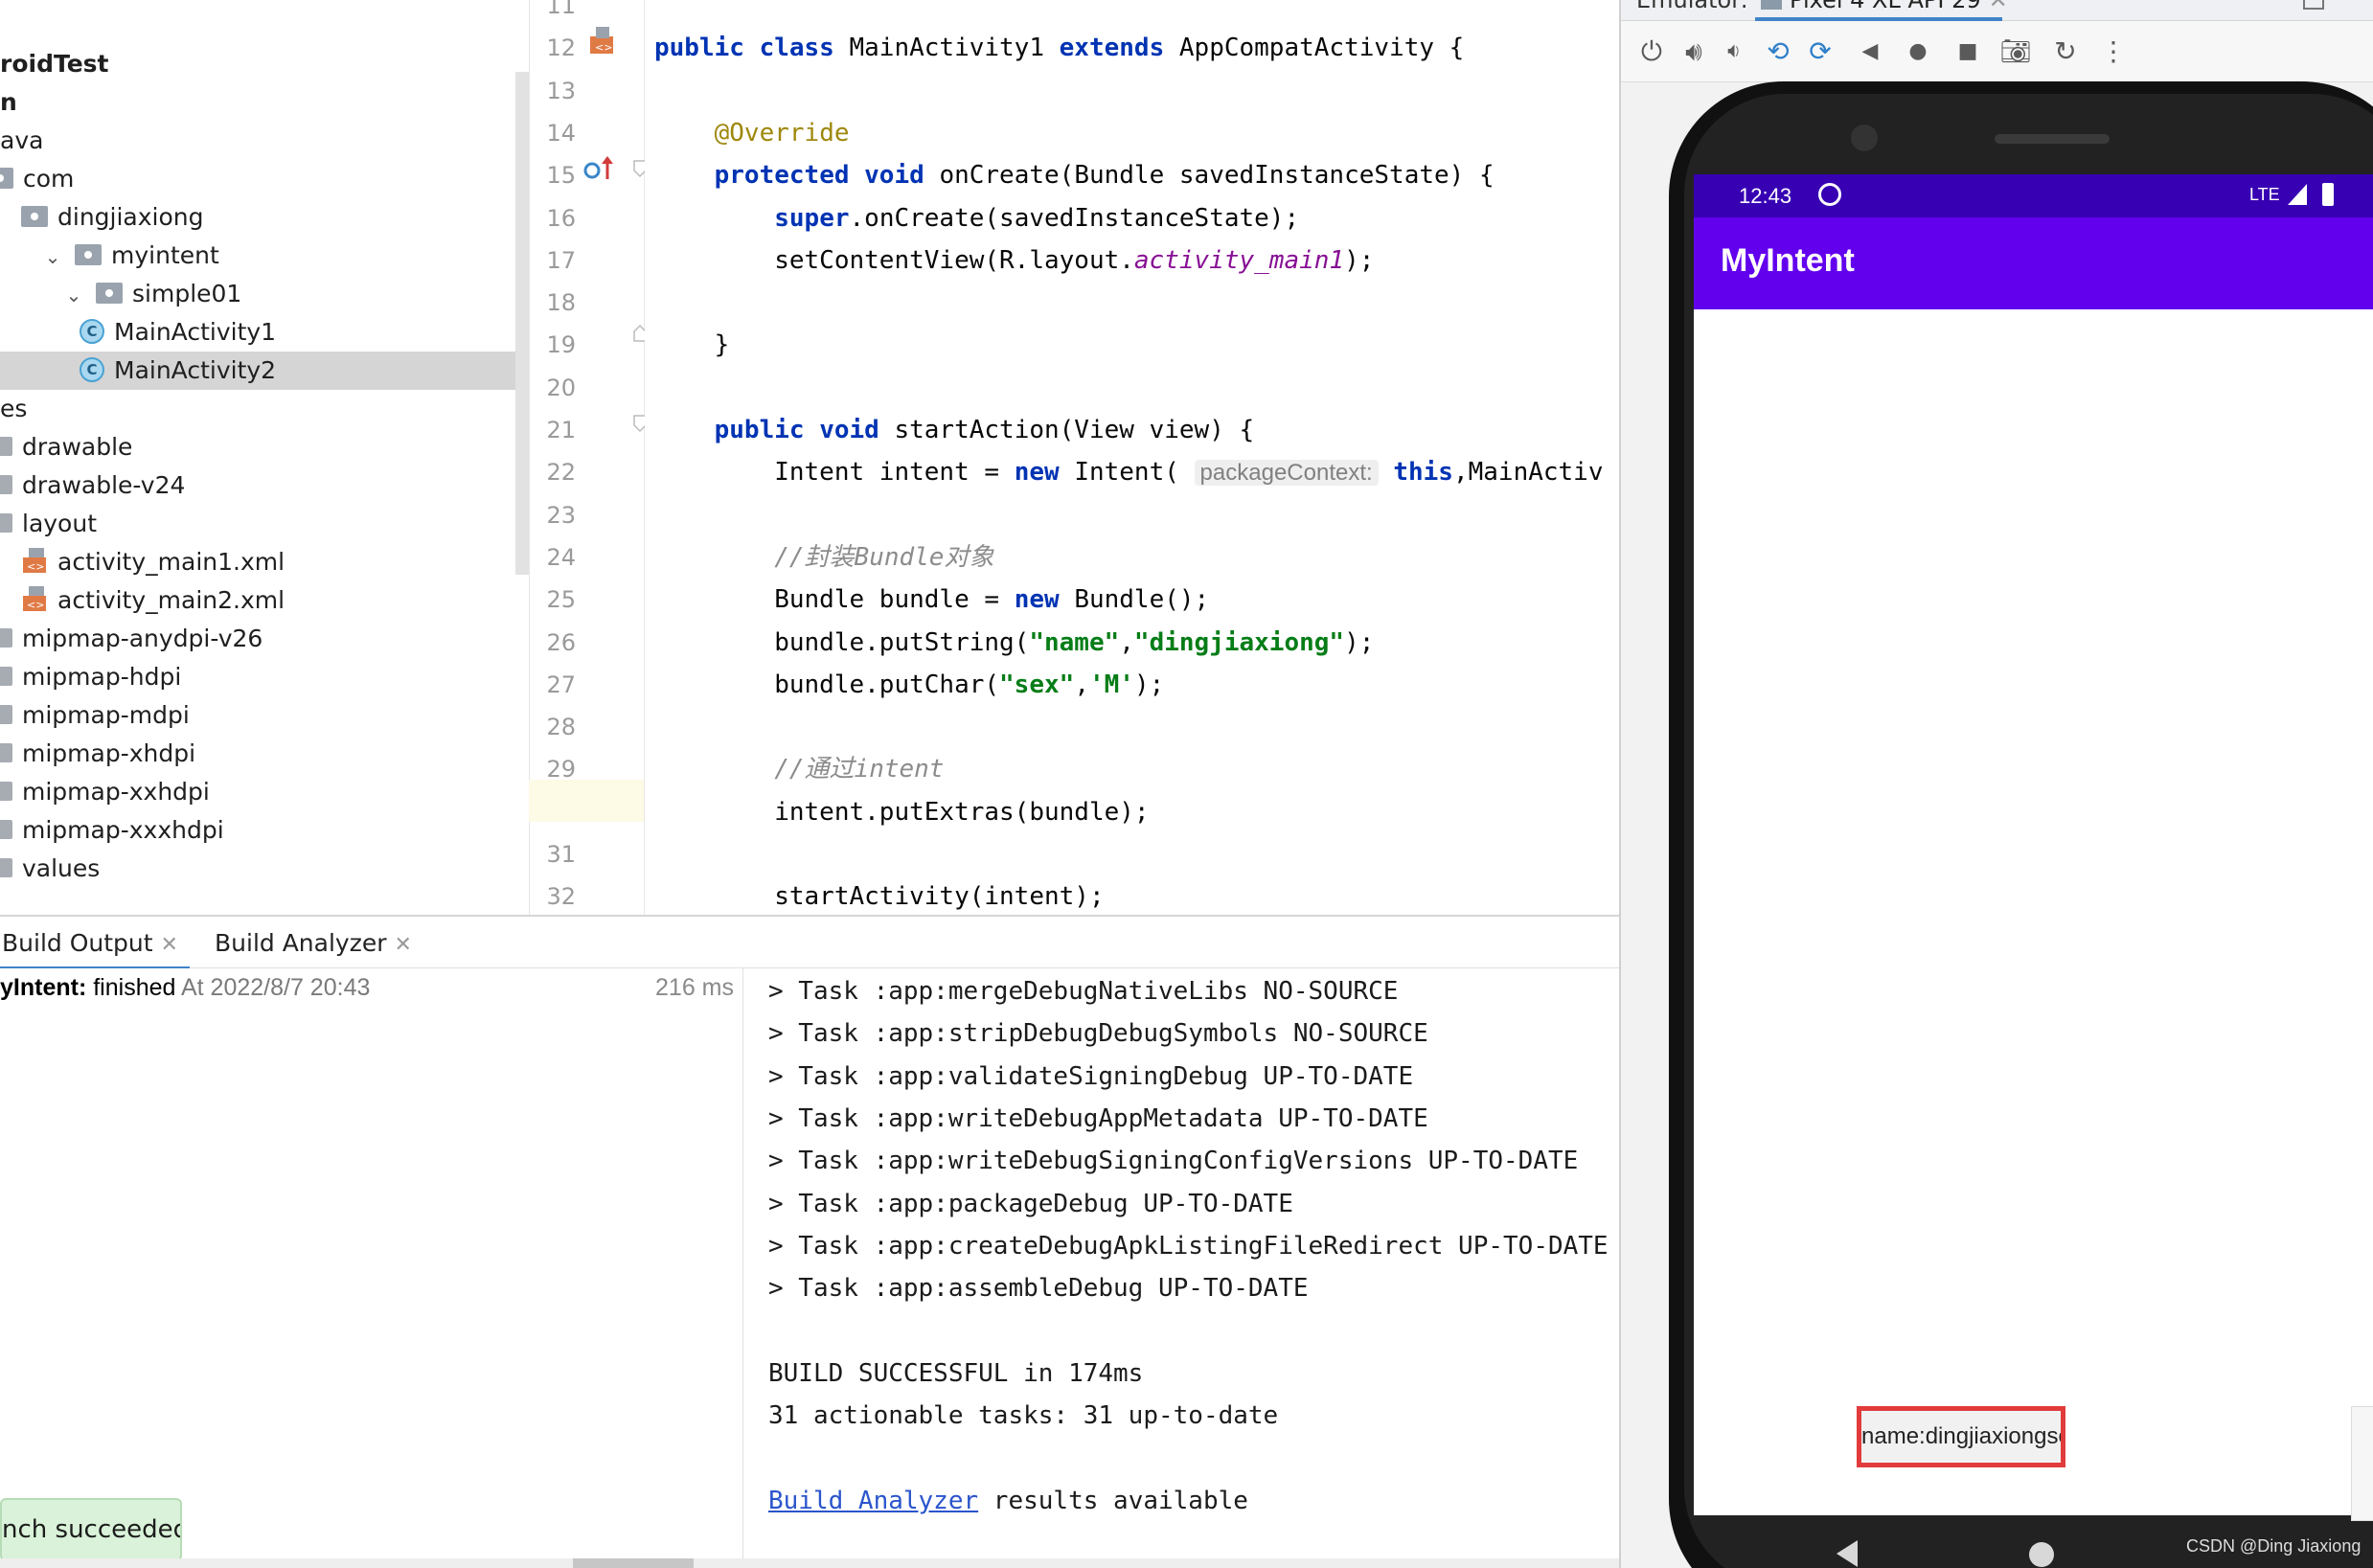 The height and width of the screenshot is (1568, 2373). What do you see at coordinates (553, 515) in the screenshot?
I see `line-number: 23` at bounding box center [553, 515].